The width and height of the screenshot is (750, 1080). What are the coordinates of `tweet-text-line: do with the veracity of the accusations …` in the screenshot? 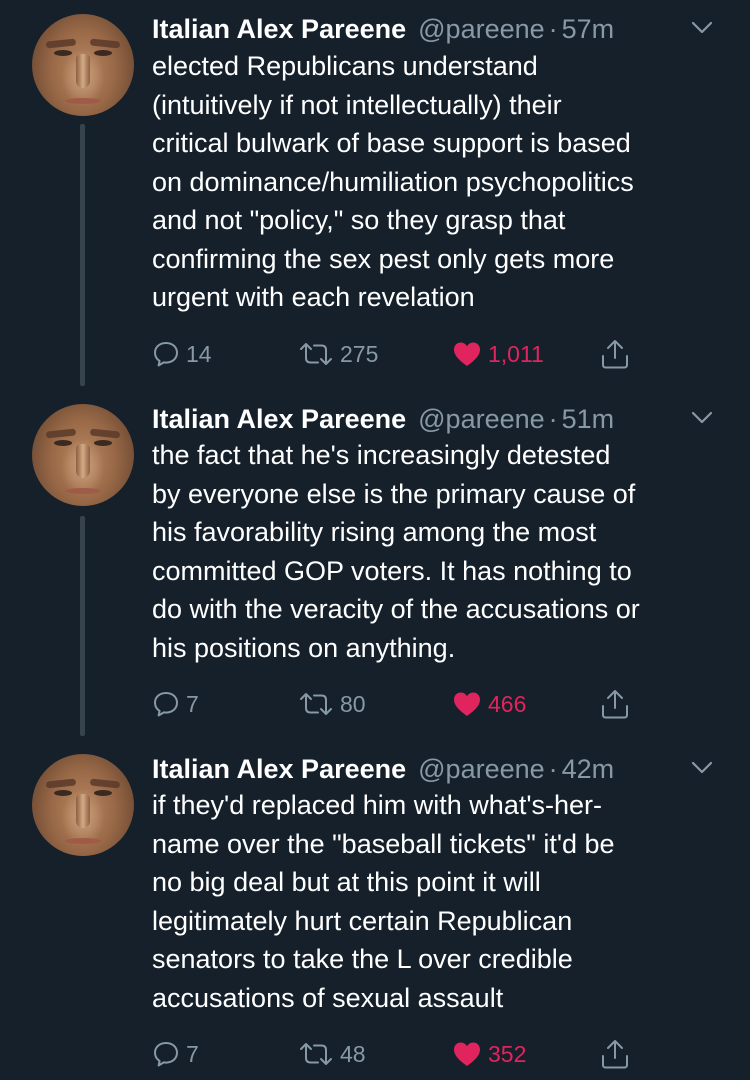 It's located at (396, 609).